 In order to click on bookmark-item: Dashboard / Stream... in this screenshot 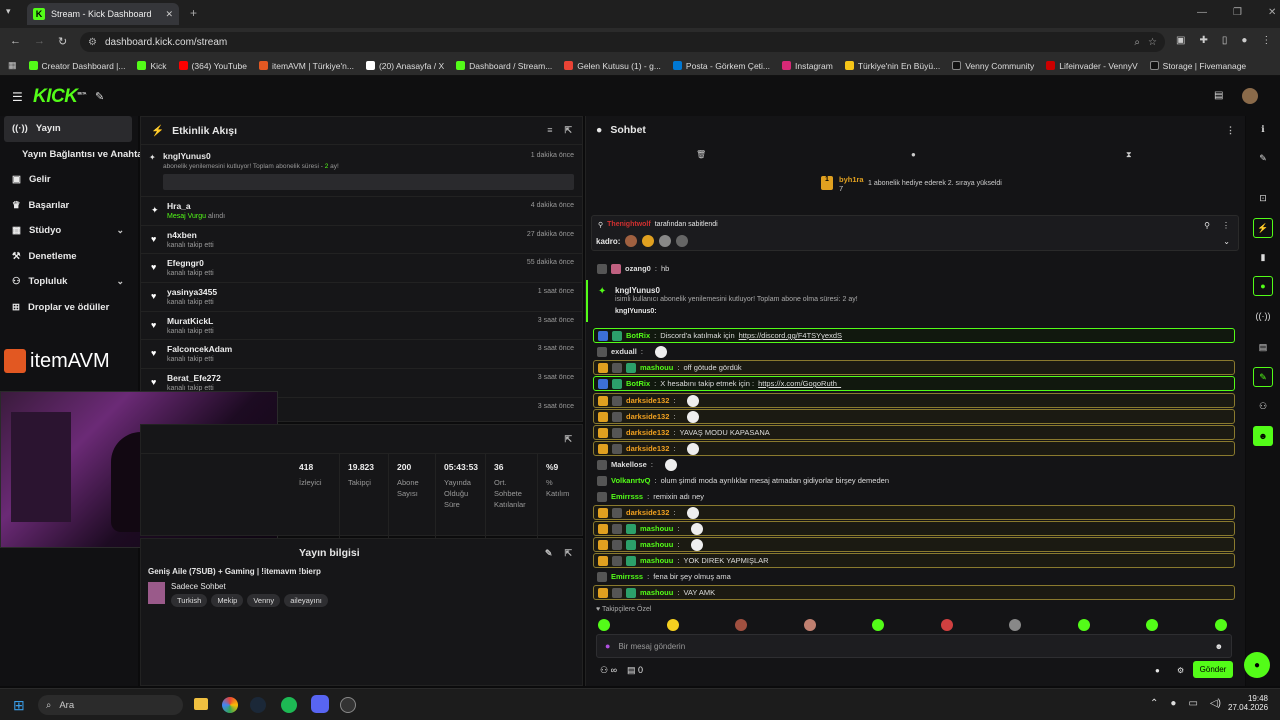, I will do `click(504, 66)`.